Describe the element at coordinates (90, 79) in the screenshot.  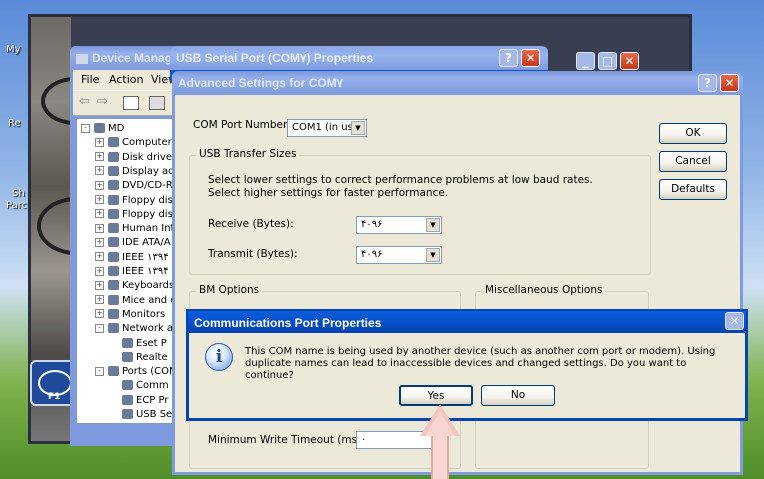
I see `menu-file: File` at that location.